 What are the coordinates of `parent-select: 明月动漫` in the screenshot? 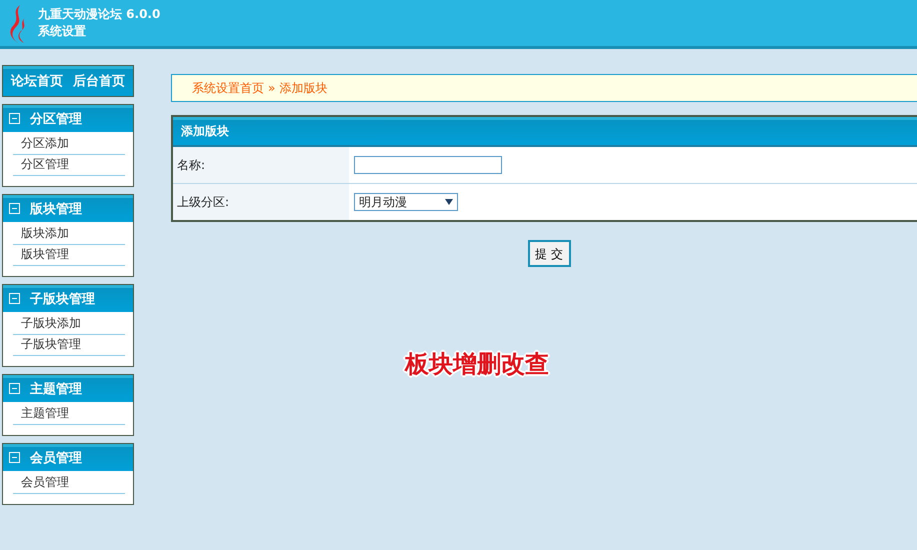 It's located at (406, 202).